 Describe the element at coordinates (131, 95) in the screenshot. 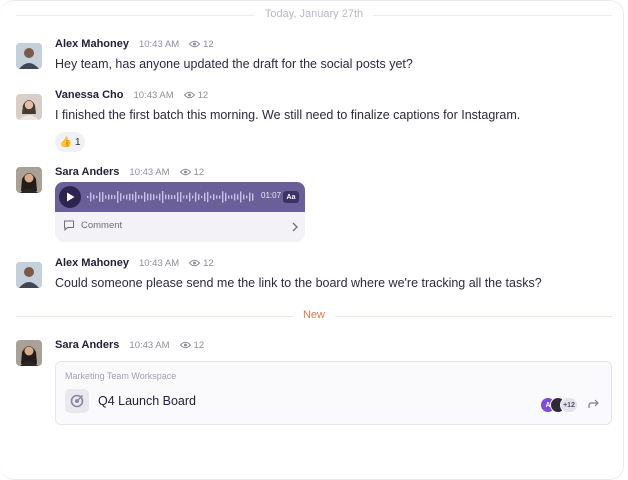

I see `message-header: Vanessa Cho 10:43 AM 12` at that location.